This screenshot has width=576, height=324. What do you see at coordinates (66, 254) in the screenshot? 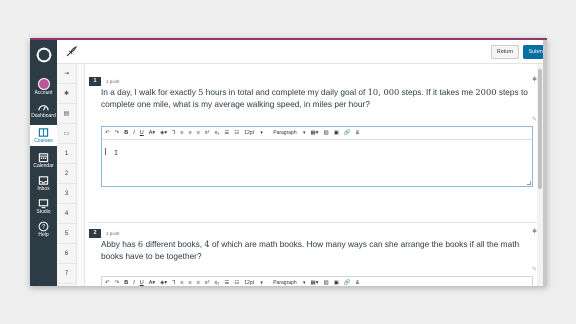
I see `question-index-item: 6` at bounding box center [66, 254].